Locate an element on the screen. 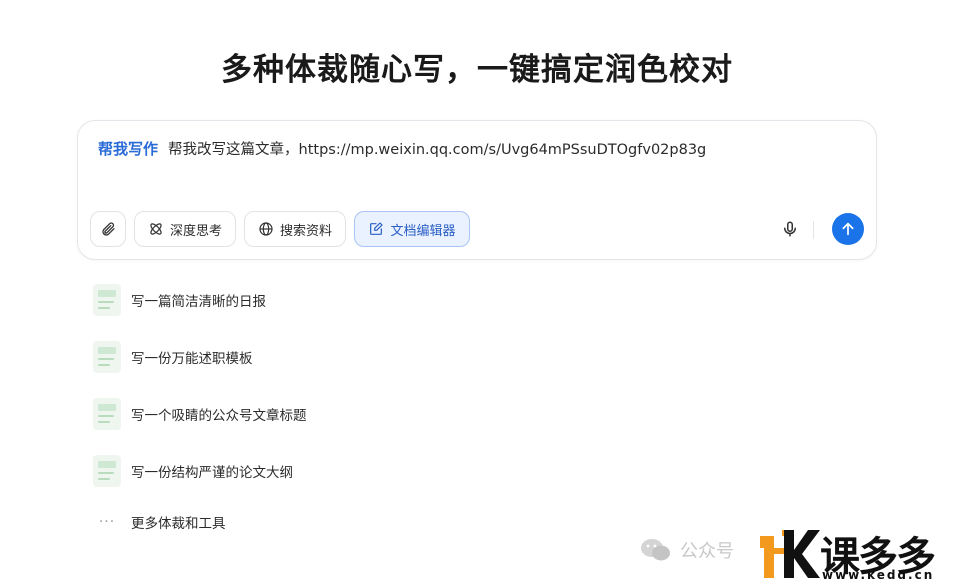  suggestion-item: 写一个吸睛的公众号文章标题 is located at coordinates (273, 414).